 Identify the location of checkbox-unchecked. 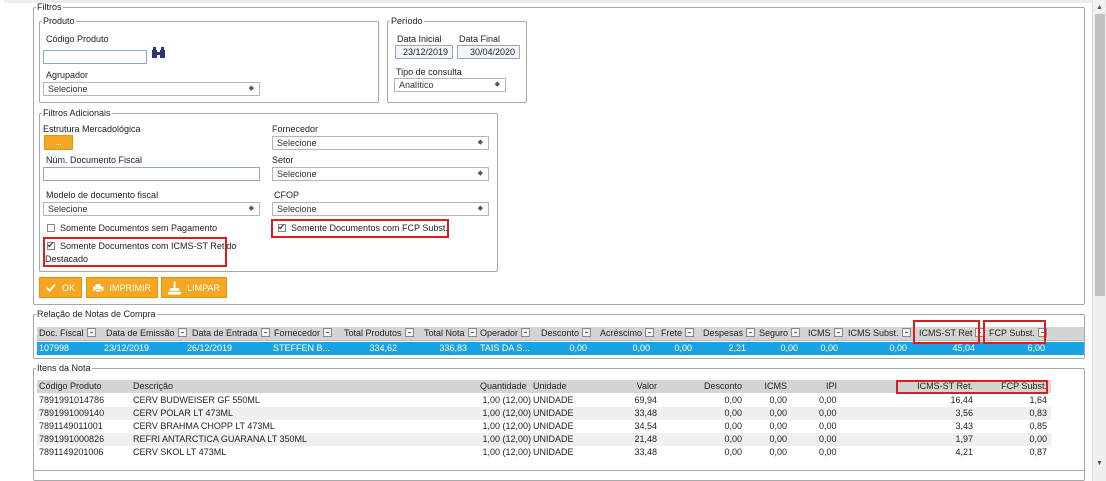
(51, 228).